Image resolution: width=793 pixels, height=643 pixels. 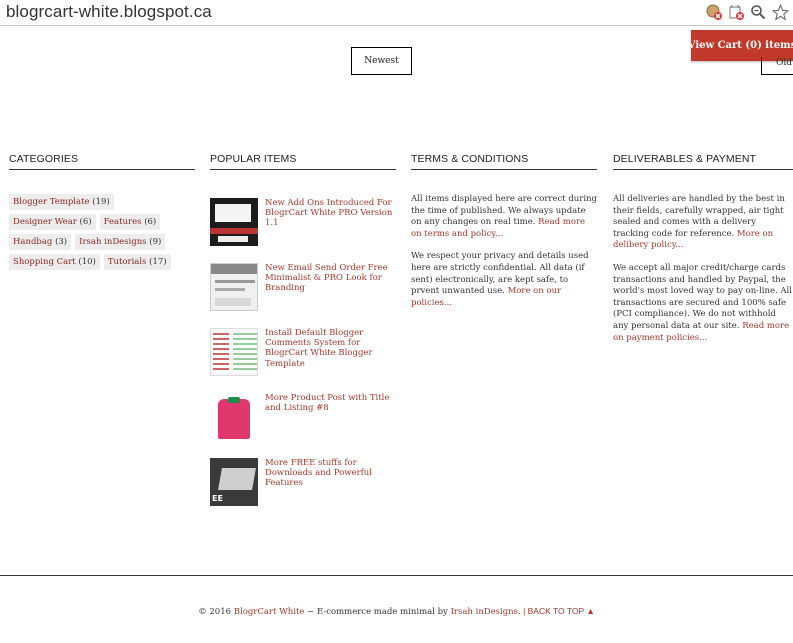 I want to click on popular-item-thumbnail: EE, so click(x=234, y=482).